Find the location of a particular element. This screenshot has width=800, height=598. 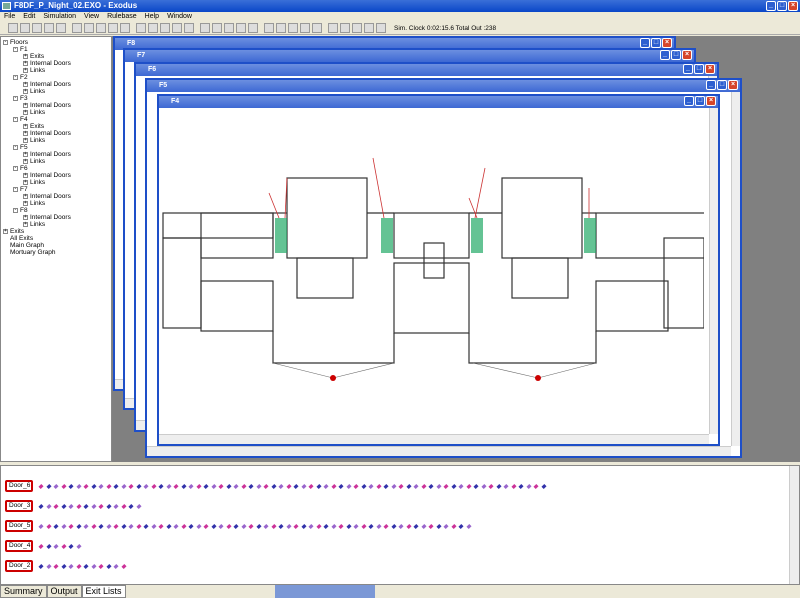

door-label: Door_4 is located at coordinates (19, 546).